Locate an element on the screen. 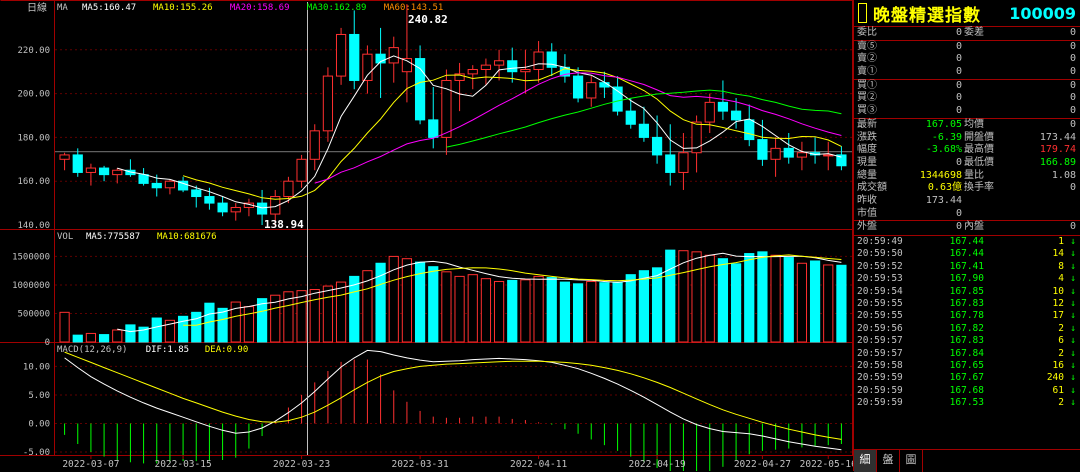 This screenshot has width=1080, height=472. tick-price: 167.65 is located at coordinates (966, 365).